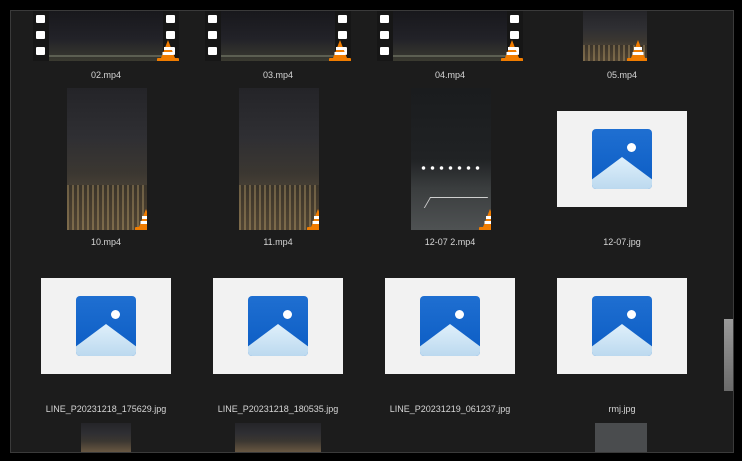 The height and width of the screenshot is (461, 742). I want to click on file-name: LINE_P20231218_180535.jpg, so click(278, 409).